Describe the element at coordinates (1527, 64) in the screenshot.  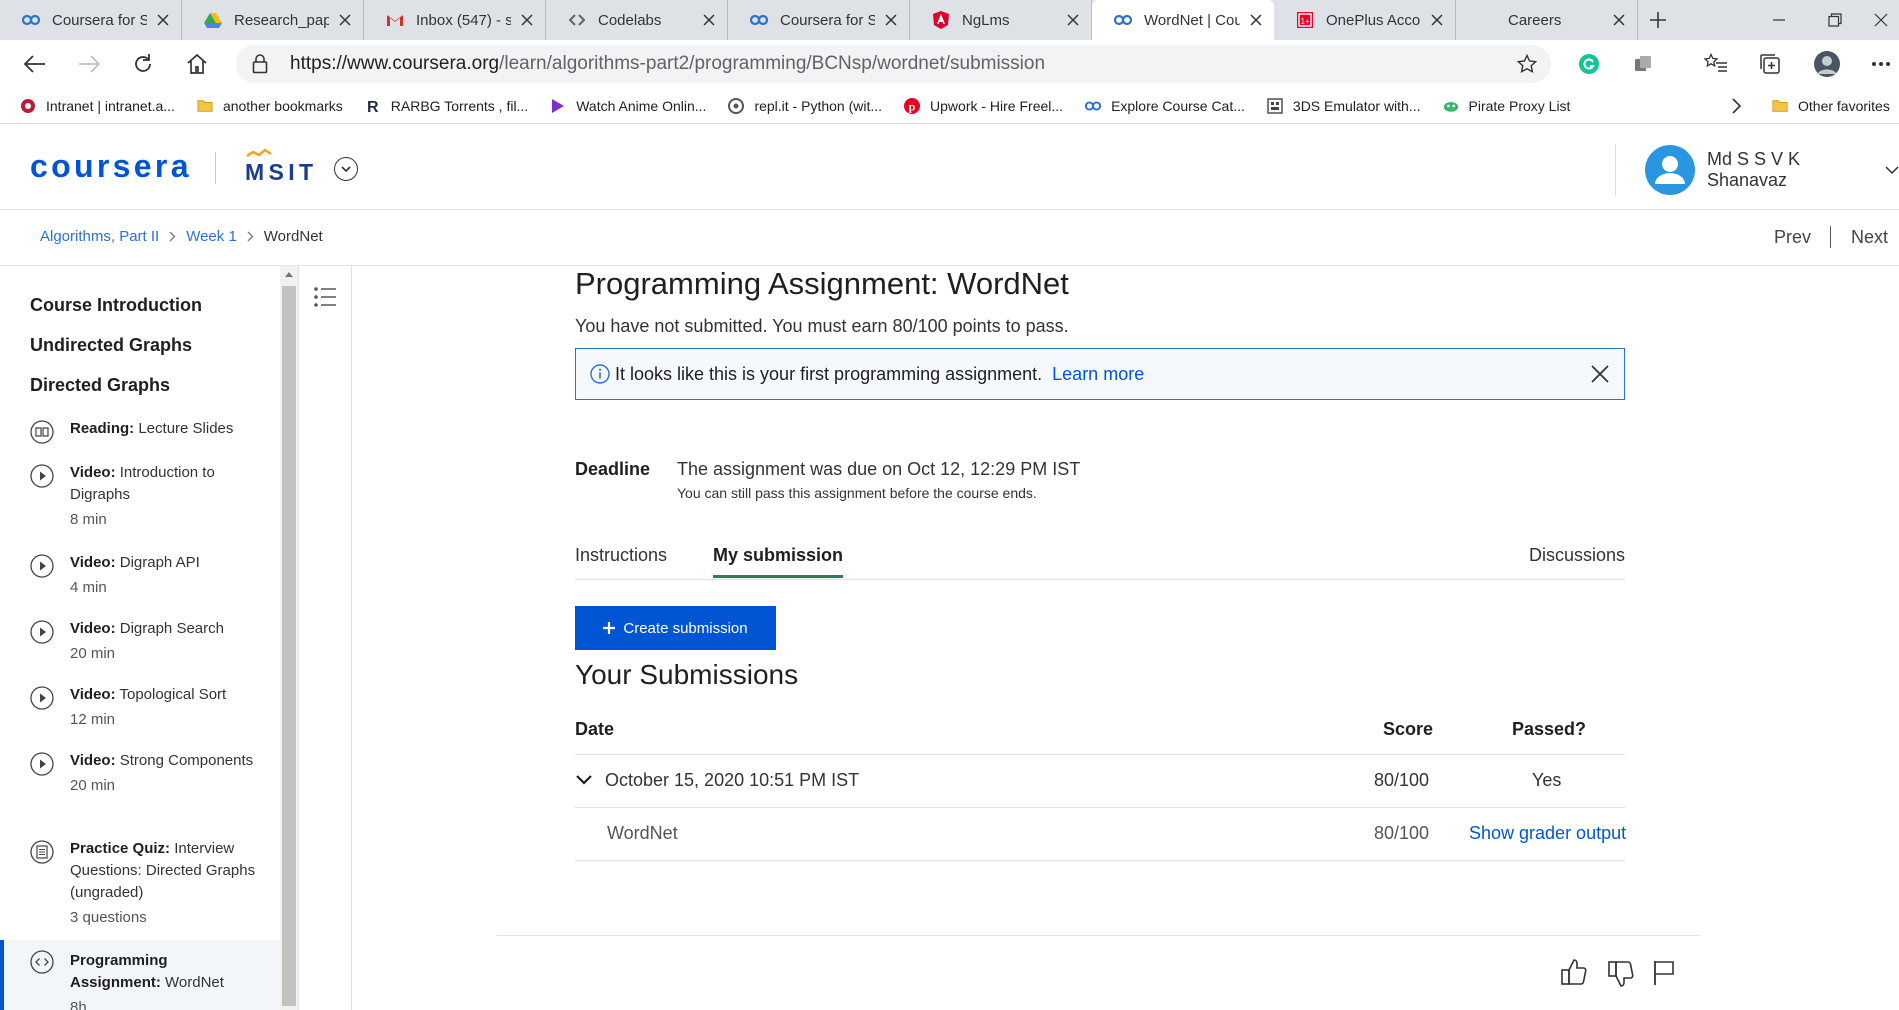
I see `star-icon` at that location.